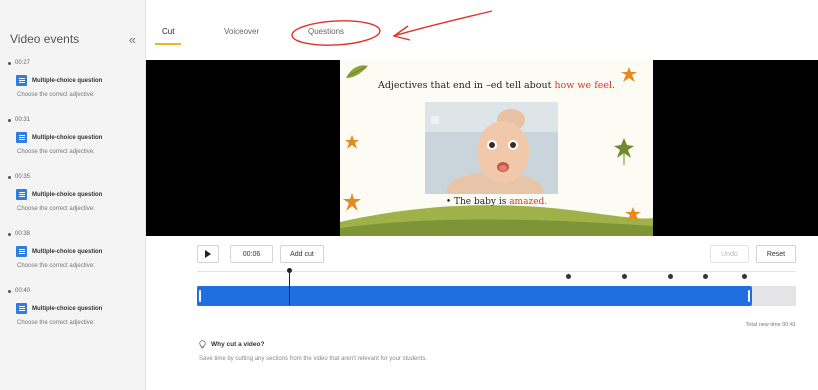  I want to click on playhead-knob, so click(289, 270).